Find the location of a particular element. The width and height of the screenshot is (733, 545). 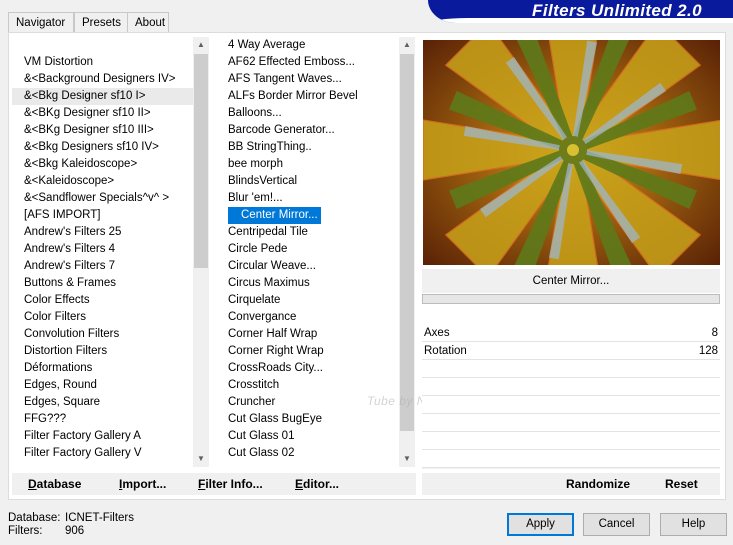

category-item: &<BKg Designer sf10 III> is located at coordinates (102, 130).